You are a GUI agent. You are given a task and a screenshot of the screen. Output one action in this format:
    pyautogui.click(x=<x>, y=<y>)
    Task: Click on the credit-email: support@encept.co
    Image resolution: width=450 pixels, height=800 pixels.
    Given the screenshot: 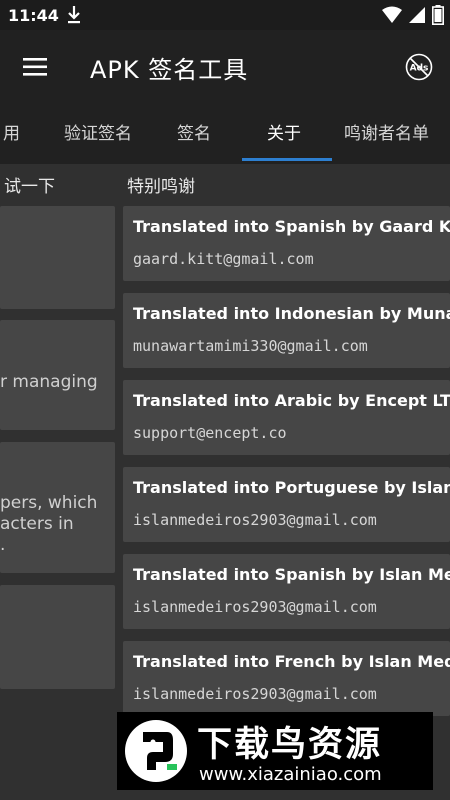 What is the action you would take?
    pyautogui.click(x=210, y=433)
    